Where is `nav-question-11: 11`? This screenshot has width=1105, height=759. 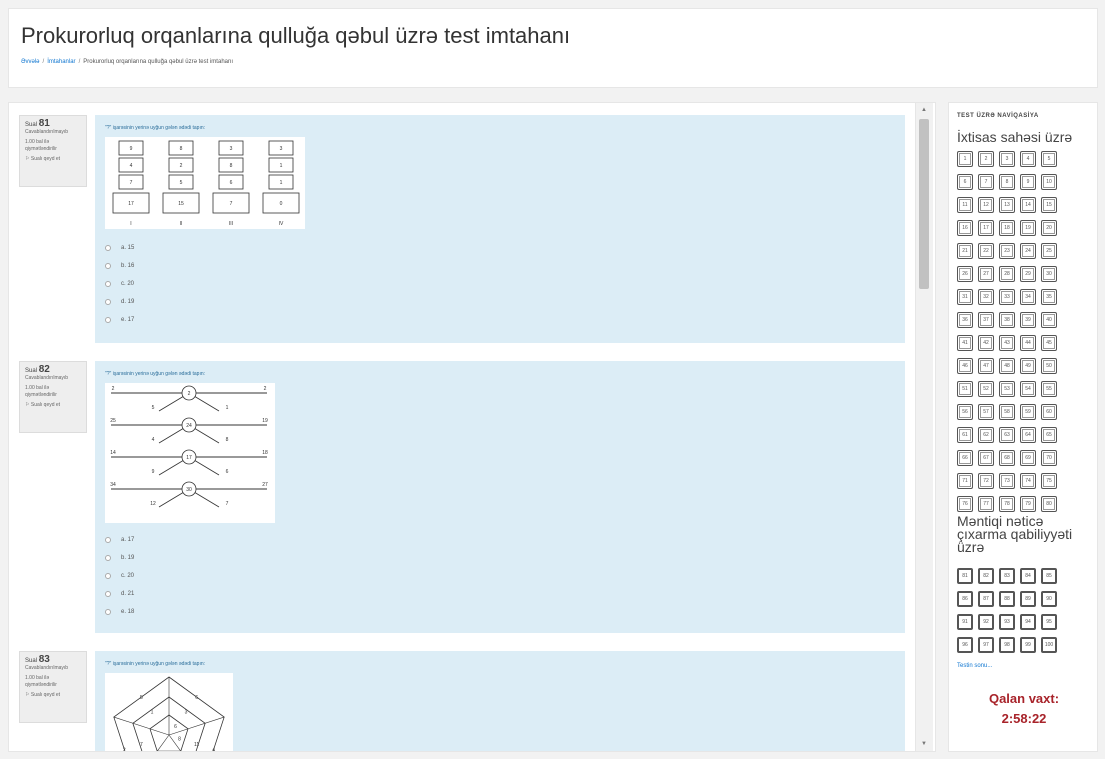
nav-question-11: 11 is located at coordinates (965, 205).